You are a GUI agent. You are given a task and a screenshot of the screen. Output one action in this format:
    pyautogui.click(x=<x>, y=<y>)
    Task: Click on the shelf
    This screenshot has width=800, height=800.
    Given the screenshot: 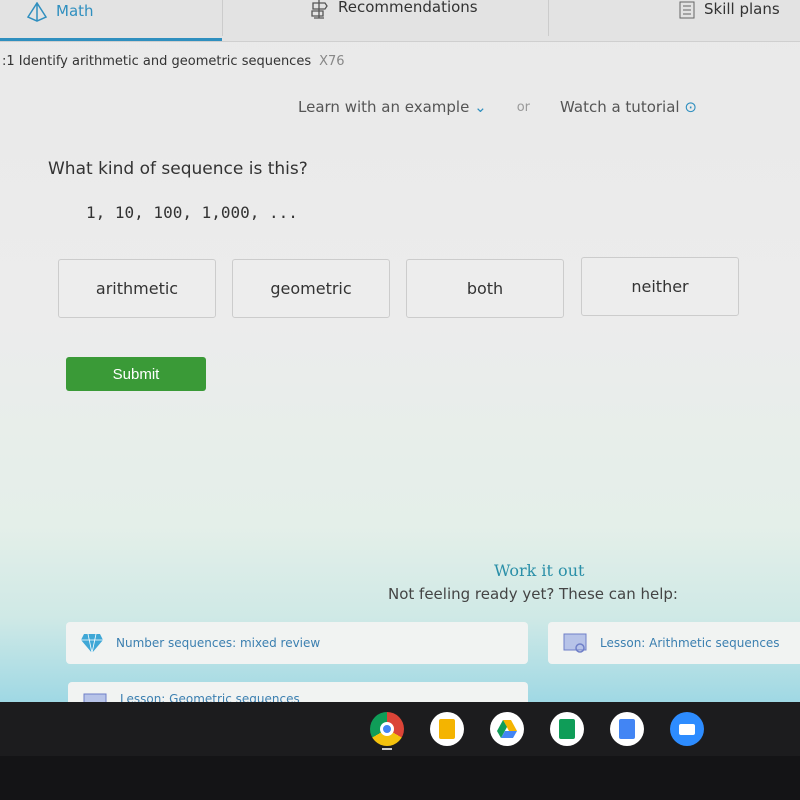 What is the action you would take?
    pyautogui.click(x=400, y=729)
    